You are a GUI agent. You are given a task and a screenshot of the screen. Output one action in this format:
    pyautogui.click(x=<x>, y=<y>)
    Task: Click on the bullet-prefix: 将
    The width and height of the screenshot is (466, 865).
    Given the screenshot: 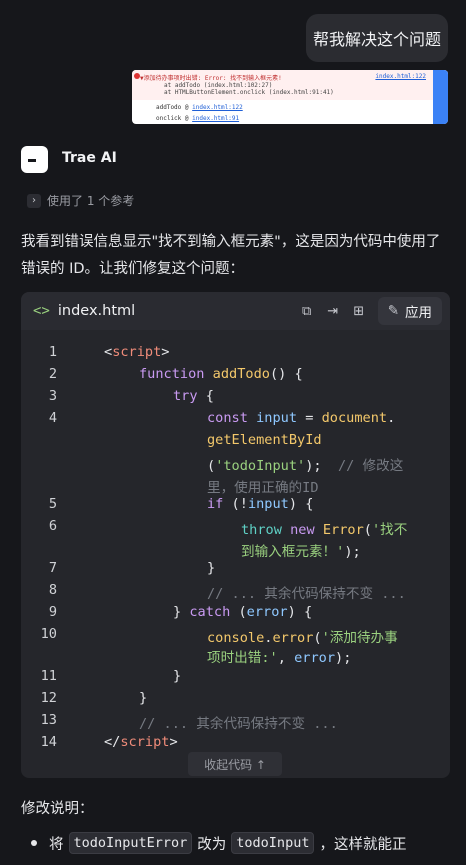 What is the action you would take?
    pyautogui.click(x=56, y=844)
    